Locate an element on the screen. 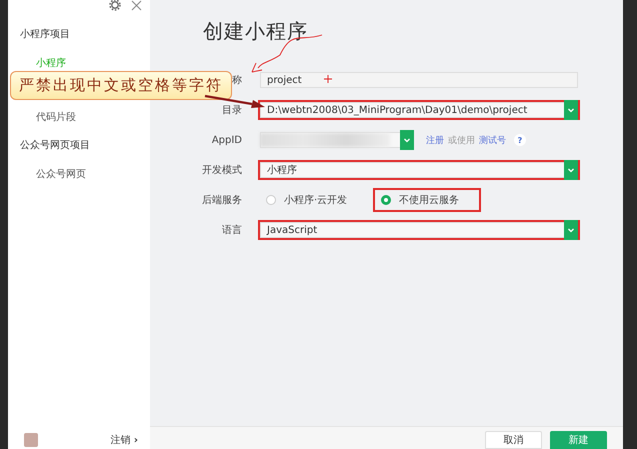 The height and width of the screenshot is (449, 637). link: 注册 is located at coordinates (435, 140).